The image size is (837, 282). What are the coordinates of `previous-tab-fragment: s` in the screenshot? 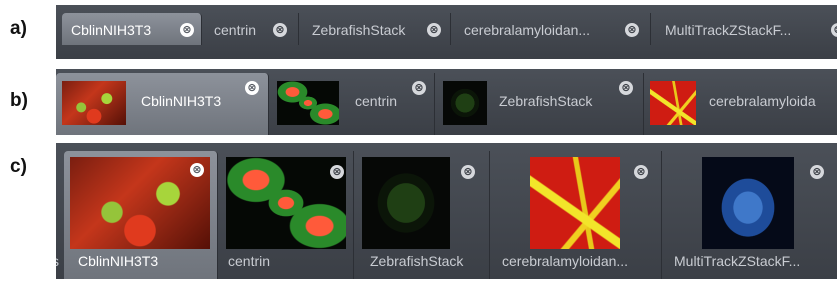 It's located at (57, 261).